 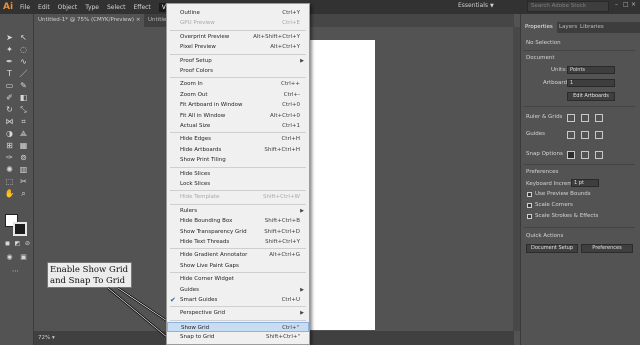 I want to click on menu-item-perspective-grid: Perspective Grid ▶, so click(x=238, y=313).